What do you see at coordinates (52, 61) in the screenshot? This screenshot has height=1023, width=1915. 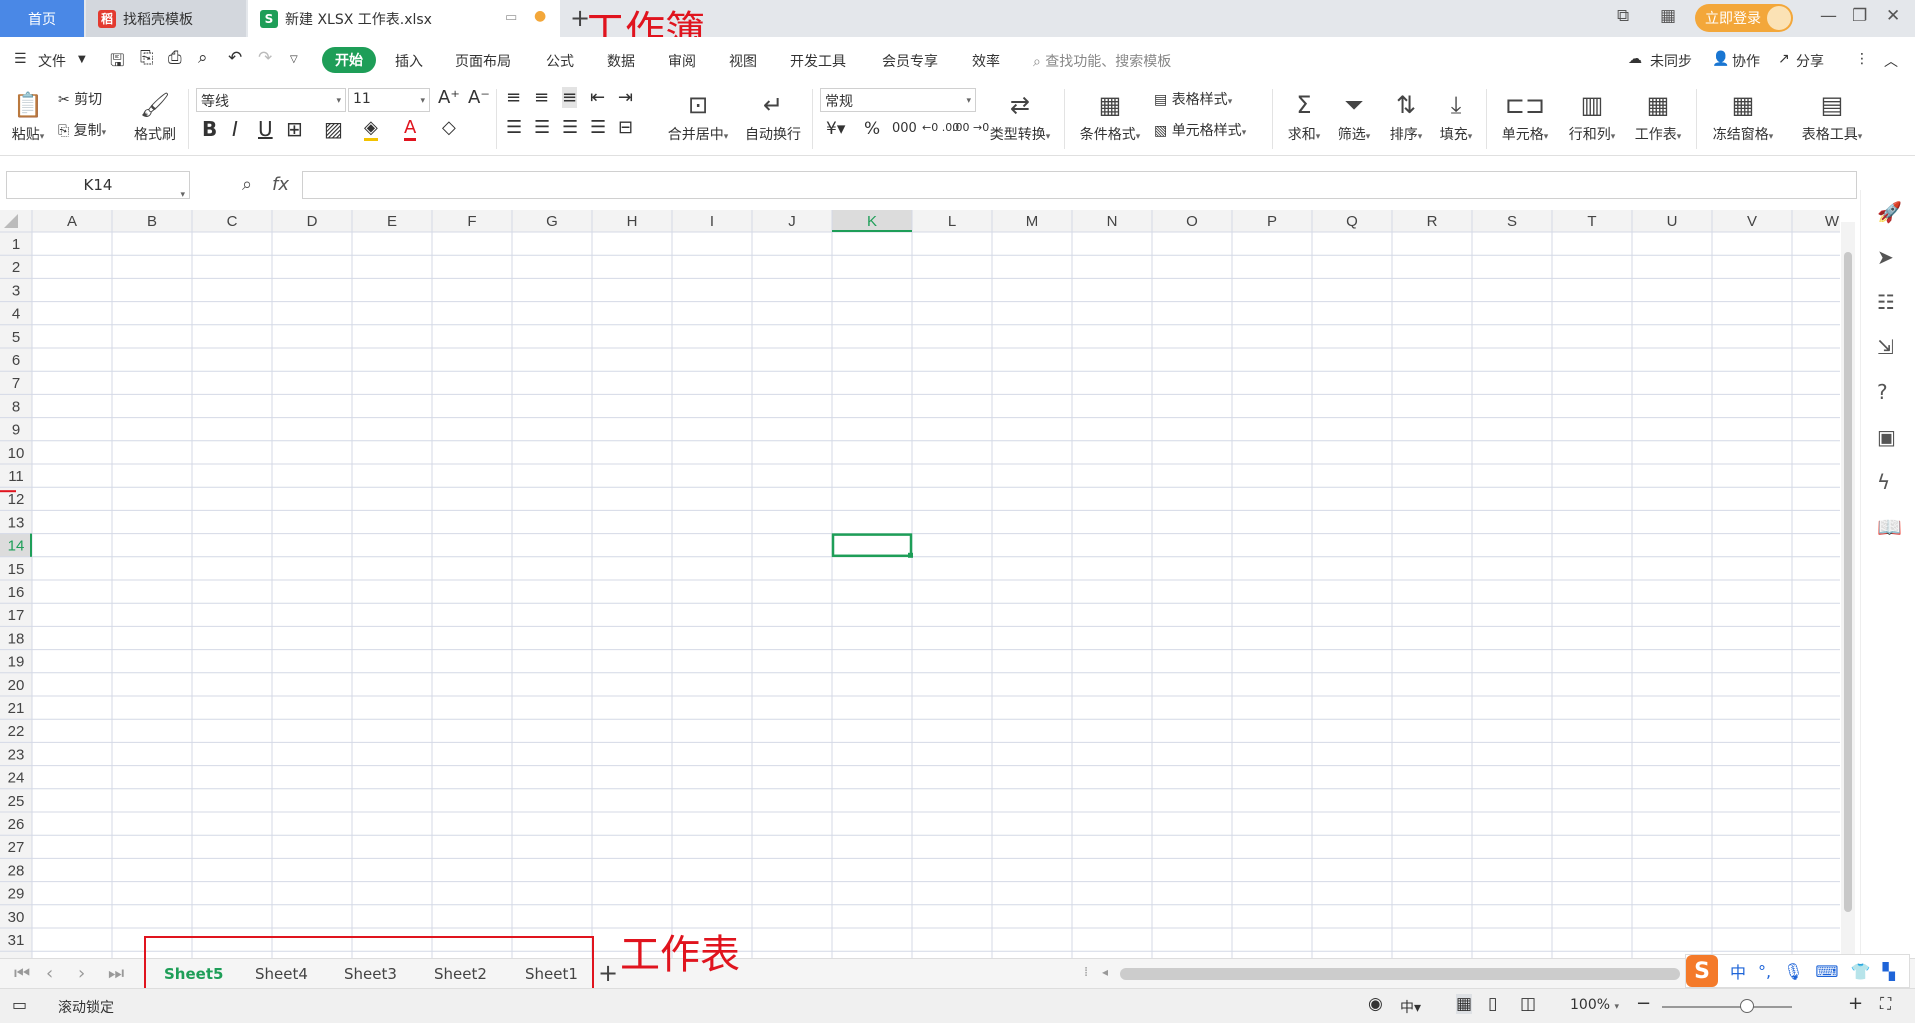 I see `menu-file: 文件` at bounding box center [52, 61].